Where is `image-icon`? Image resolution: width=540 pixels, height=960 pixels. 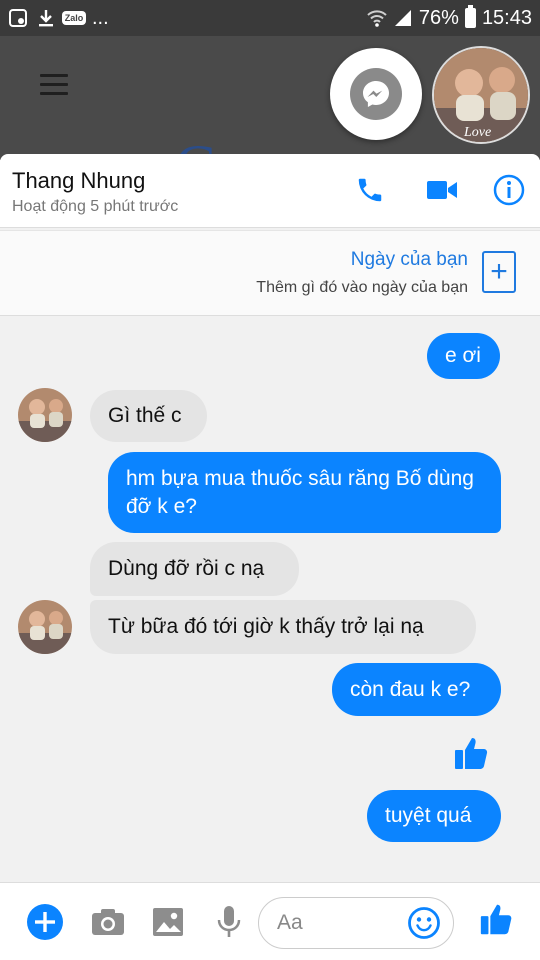 image-icon is located at coordinates (168, 922).